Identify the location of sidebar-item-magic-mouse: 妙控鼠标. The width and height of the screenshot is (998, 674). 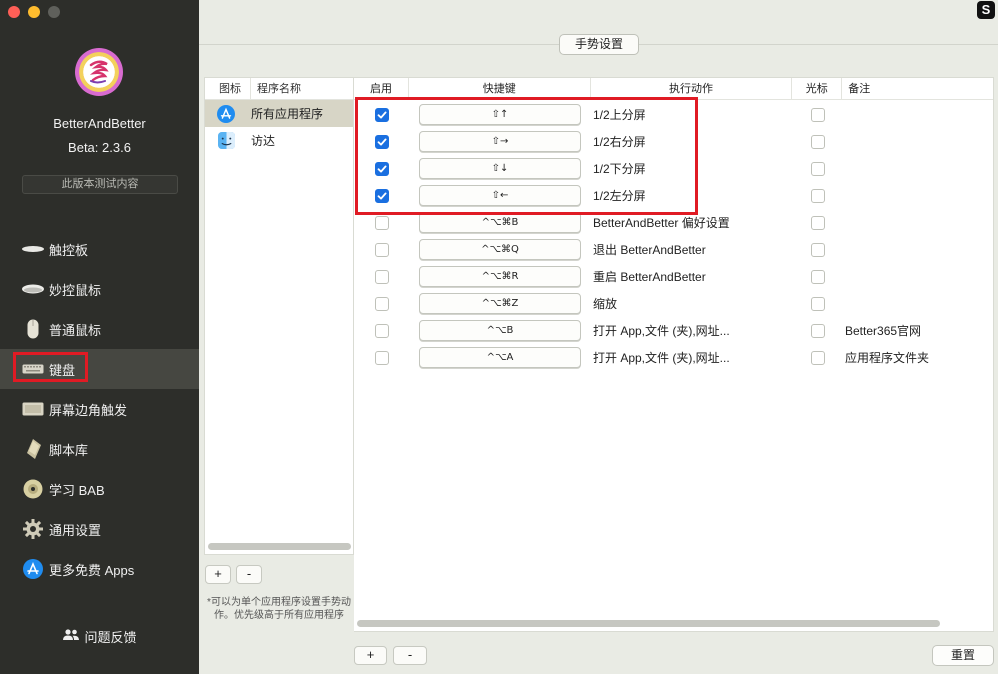
(99, 289).